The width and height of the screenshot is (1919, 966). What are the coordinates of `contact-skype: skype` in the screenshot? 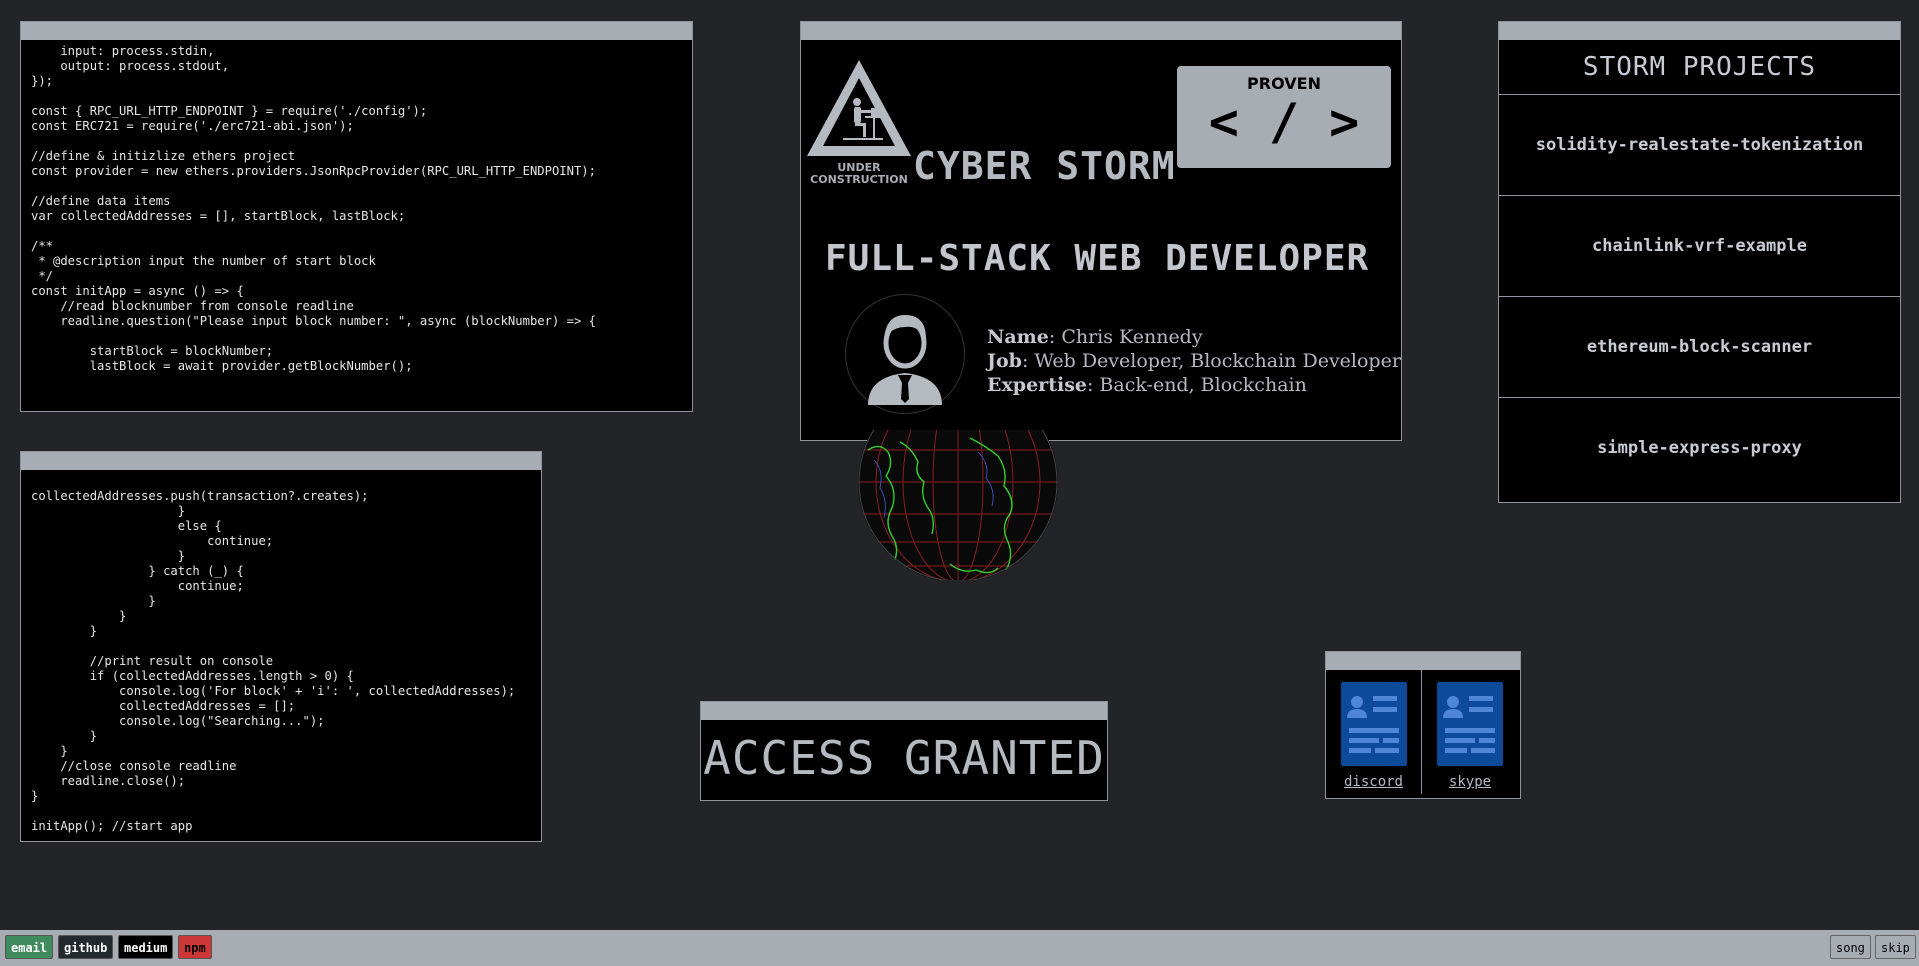 It's located at (1470, 732).